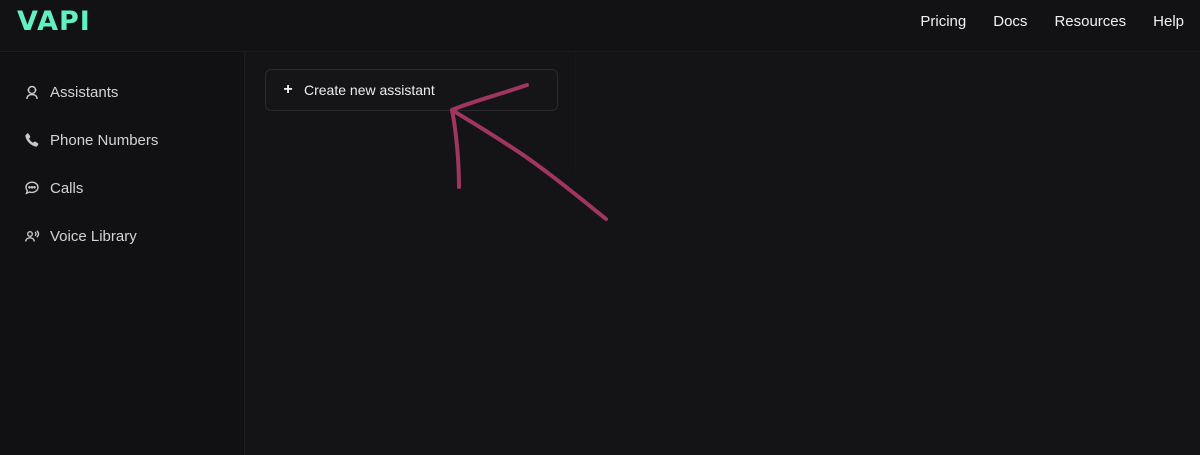 This screenshot has height=455, width=1200. I want to click on top-bar: VAPI Pricing Docs Resources Help, so click(600, 26).